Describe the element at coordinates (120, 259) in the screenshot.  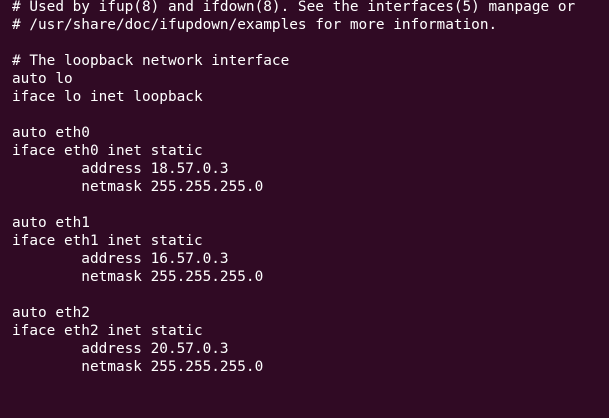
I see `config-line: address 16.57.0.3` at that location.